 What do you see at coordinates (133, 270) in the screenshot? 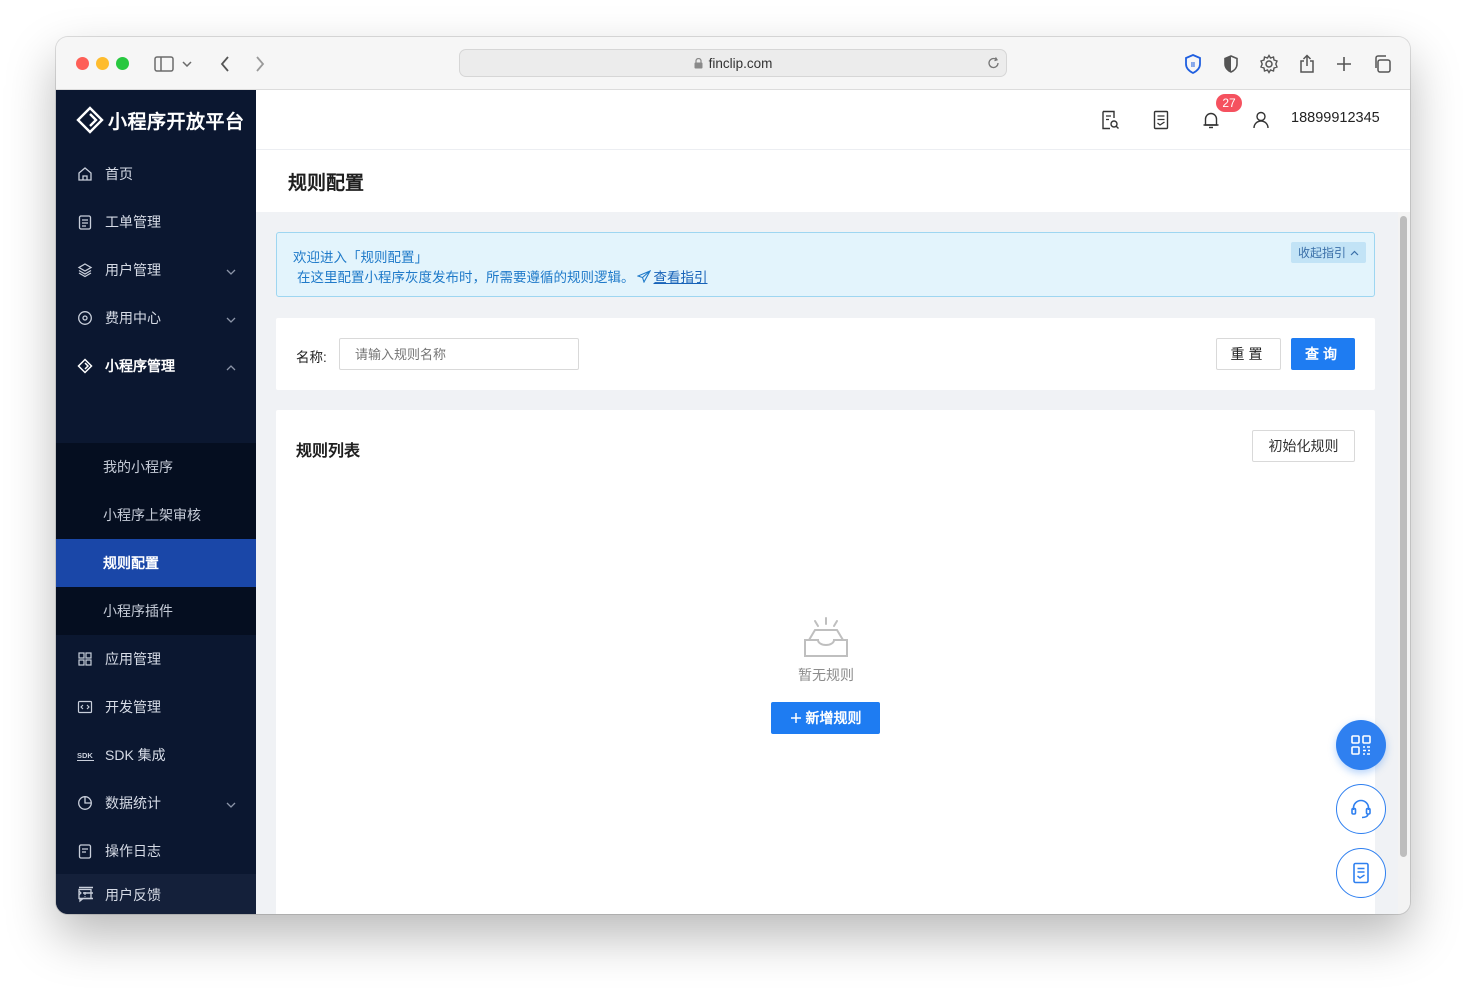
I see `sidebar-item-label: 用户管理` at bounding box center [133, 270].